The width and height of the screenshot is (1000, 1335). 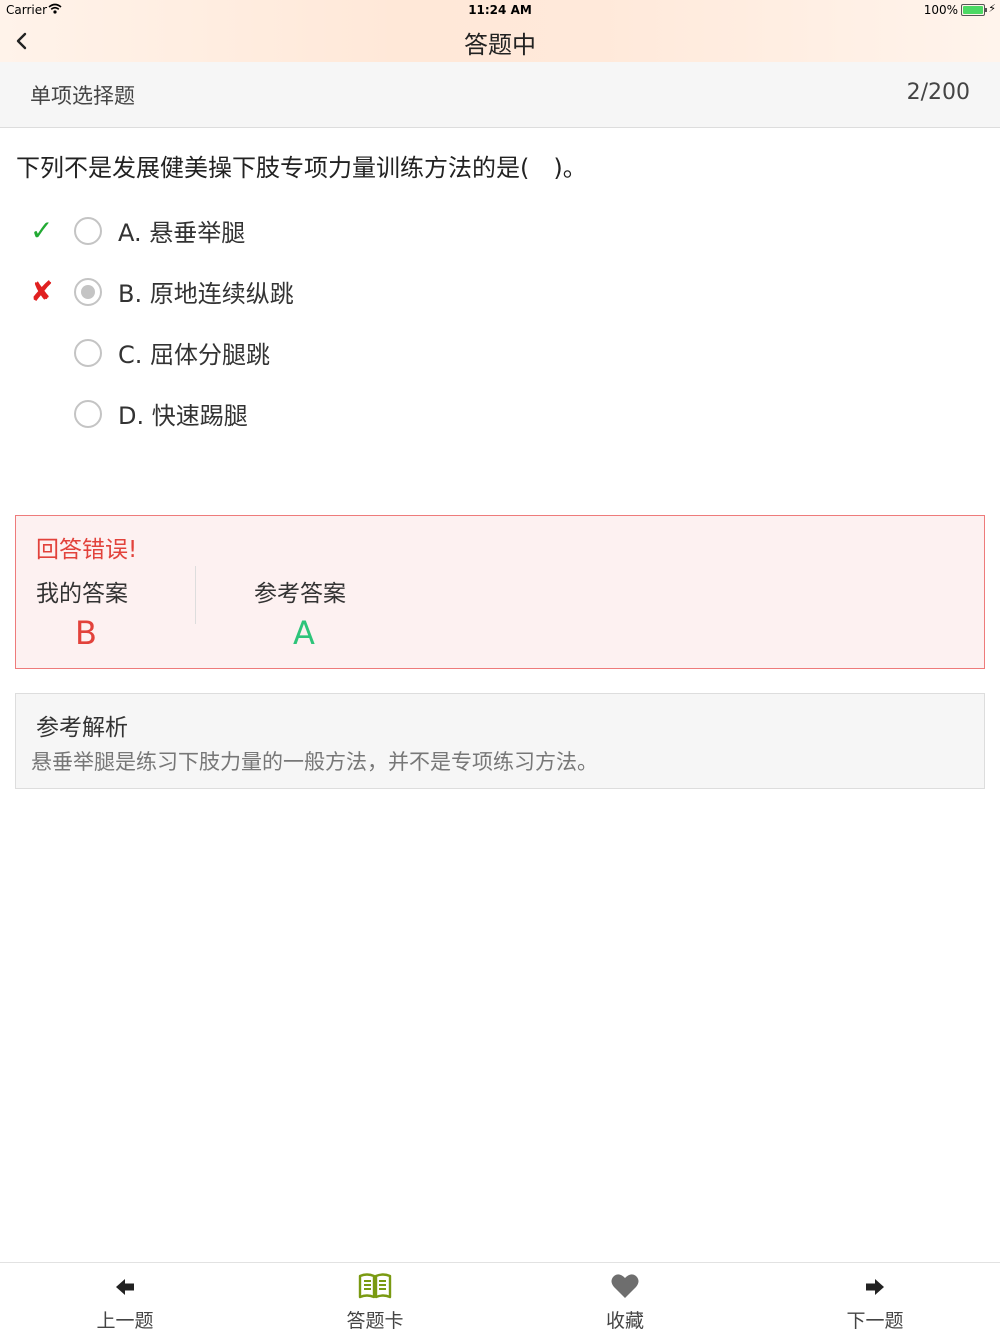 I want to click on arrow-right-icon, so click(x=875, y=1286).